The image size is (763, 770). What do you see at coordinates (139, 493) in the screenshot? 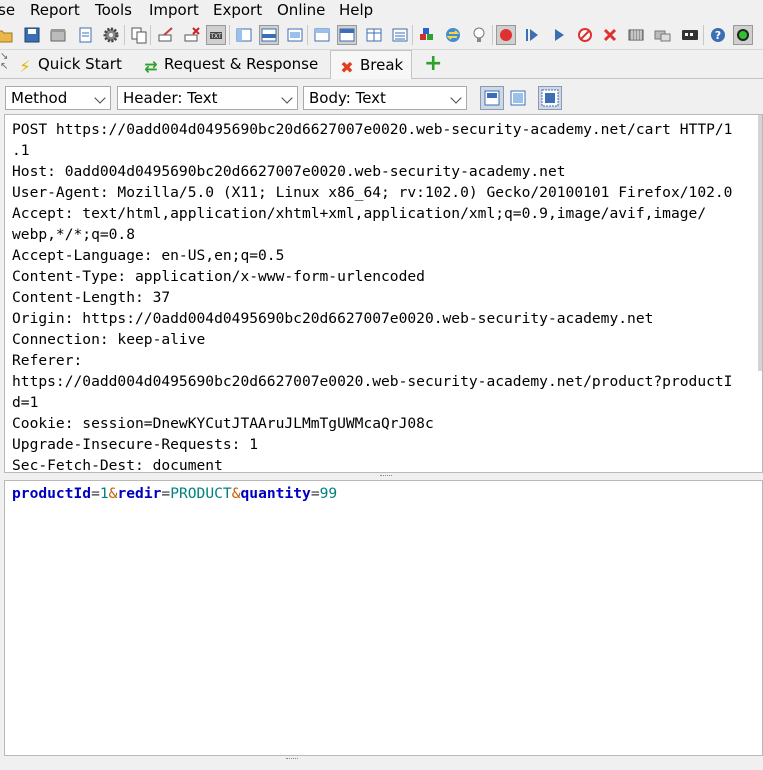
I see `param-key: redir` at bounding box center [139, 493].